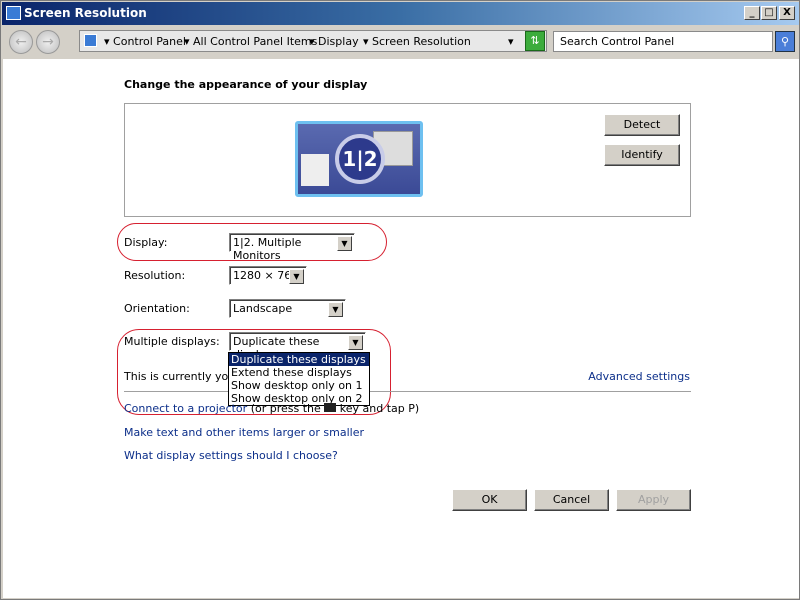 Image resolution: width=800 pixels, height=600 pixels. Describe the element at coordinates (48, 42) in the screenshot. I see `forward-button: →` at that location.